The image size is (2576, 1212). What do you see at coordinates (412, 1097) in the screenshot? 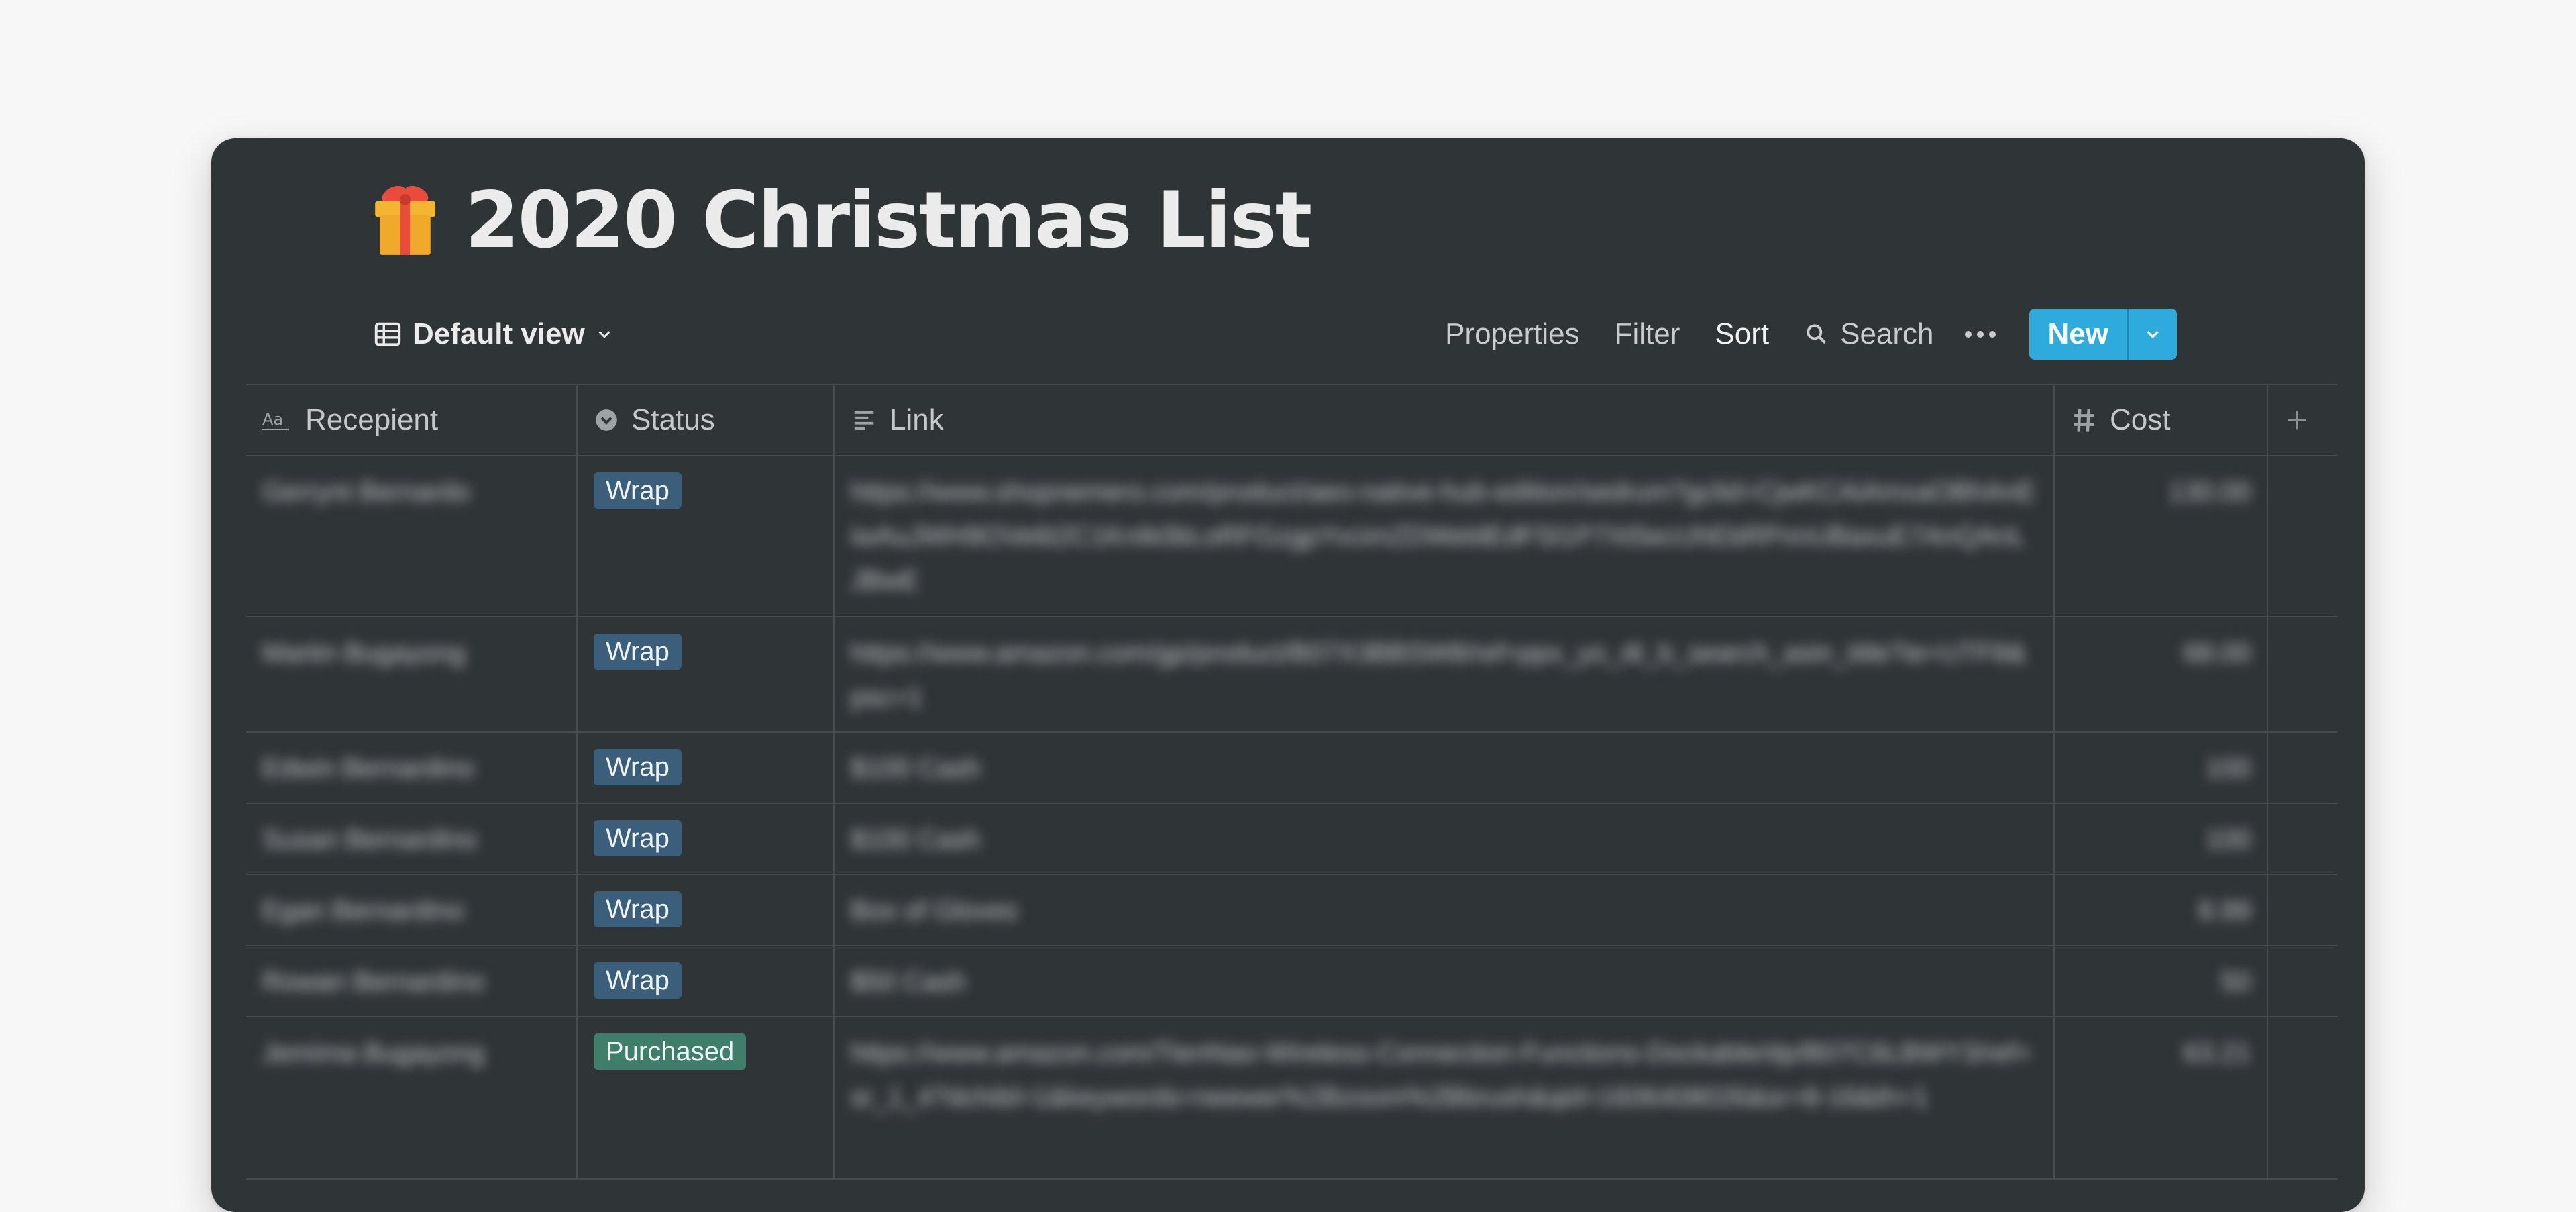
I see `recipient-cell: Jemima Bugayong` at bounding box center [412, 1097].